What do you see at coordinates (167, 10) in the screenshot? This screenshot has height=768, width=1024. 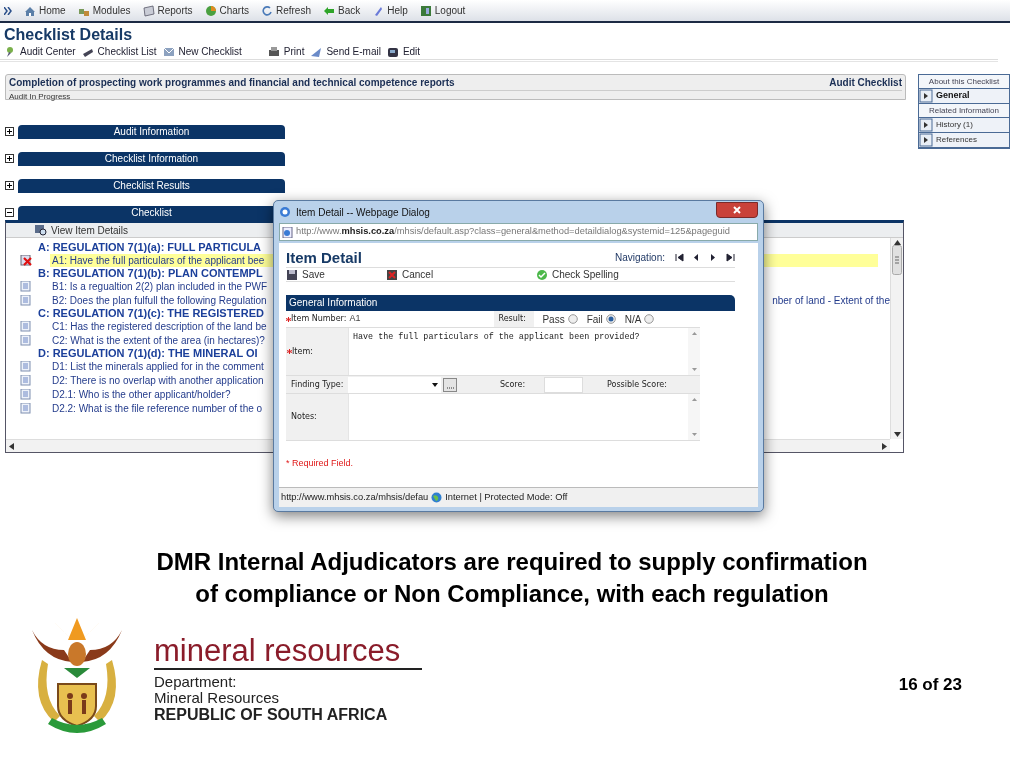 I see `nav-link: Reports` at bounding box center [167, 10].